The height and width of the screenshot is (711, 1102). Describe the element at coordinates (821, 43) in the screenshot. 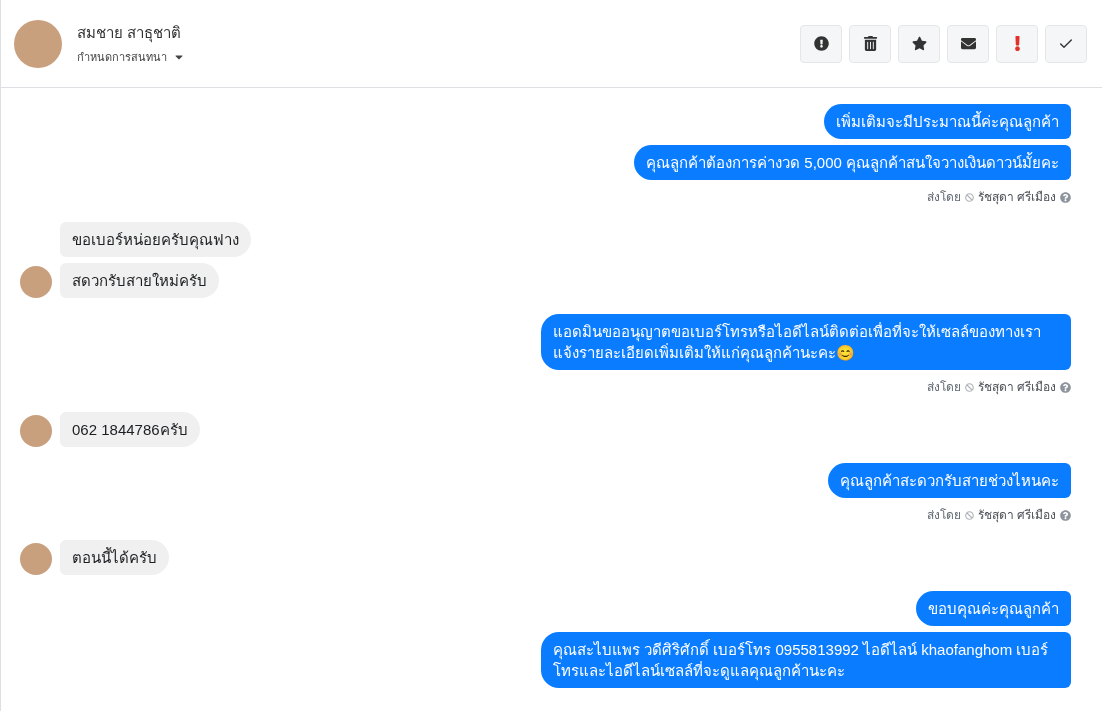

I see `report-button` at that location.